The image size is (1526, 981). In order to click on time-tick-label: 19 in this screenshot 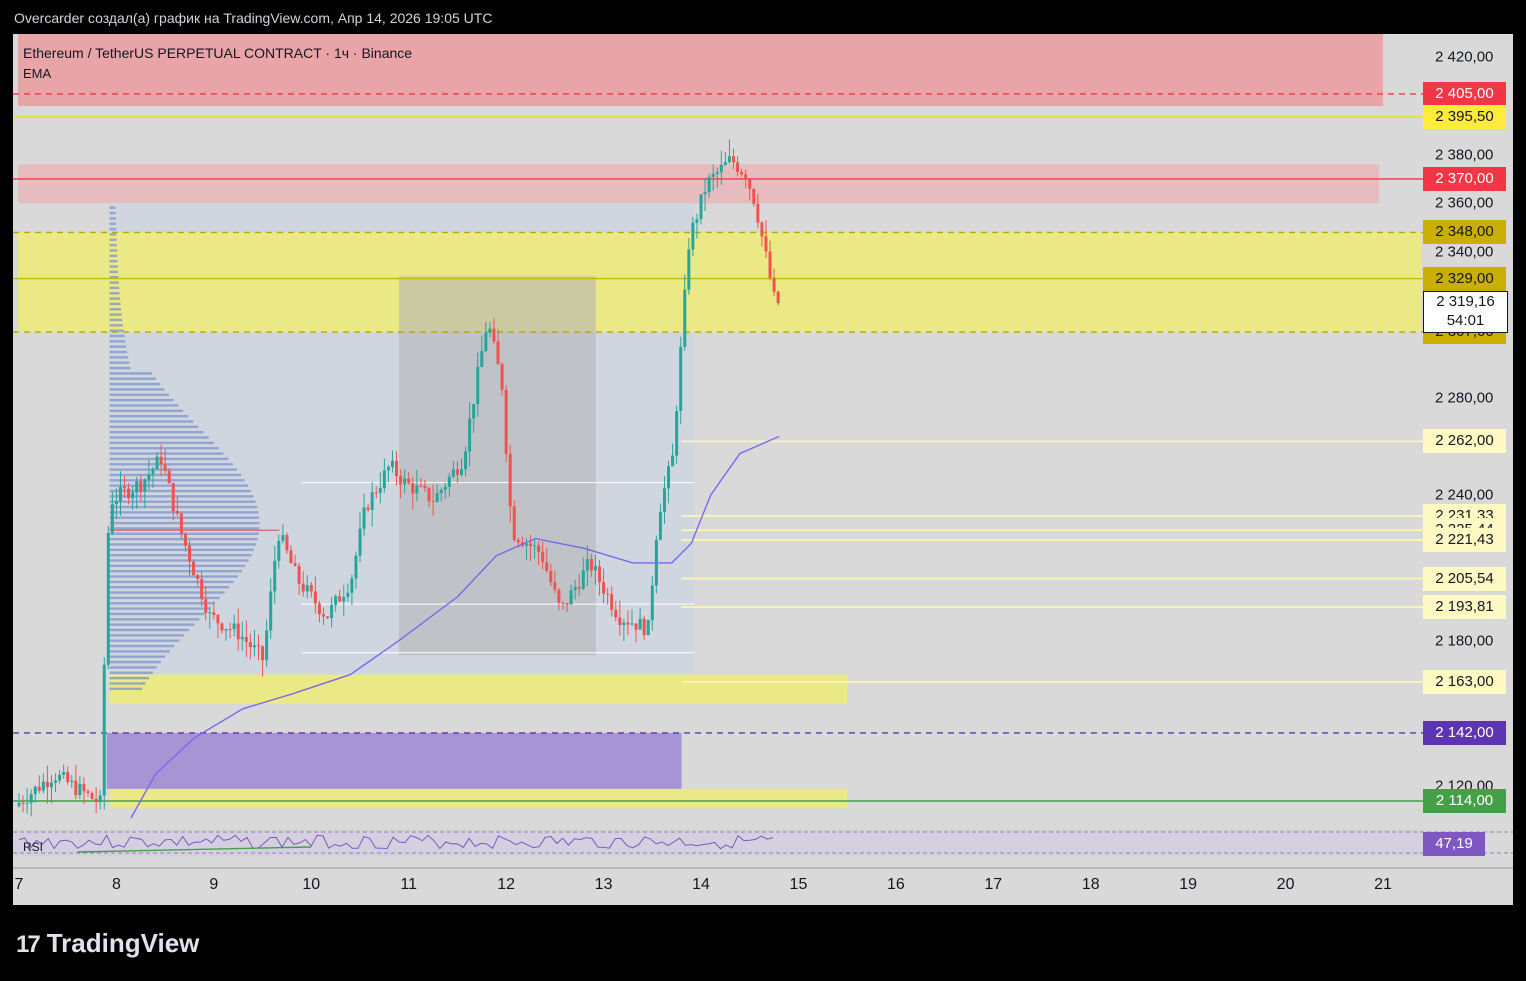, I will do `click(1188, 884)`.